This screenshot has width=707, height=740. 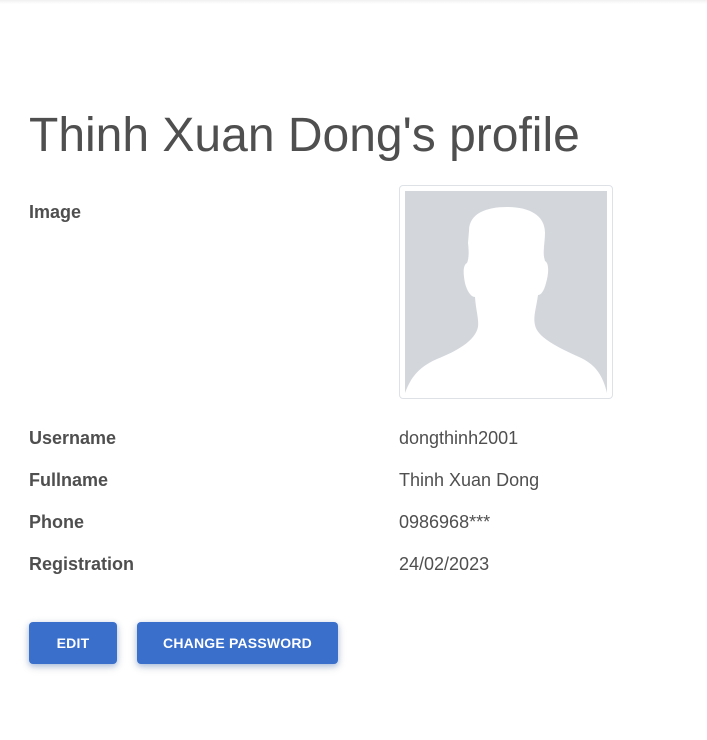 What do you see at coordinates (353, 2) in the screenshot?
I see `header-shadow` at bounding box center [353, 2].